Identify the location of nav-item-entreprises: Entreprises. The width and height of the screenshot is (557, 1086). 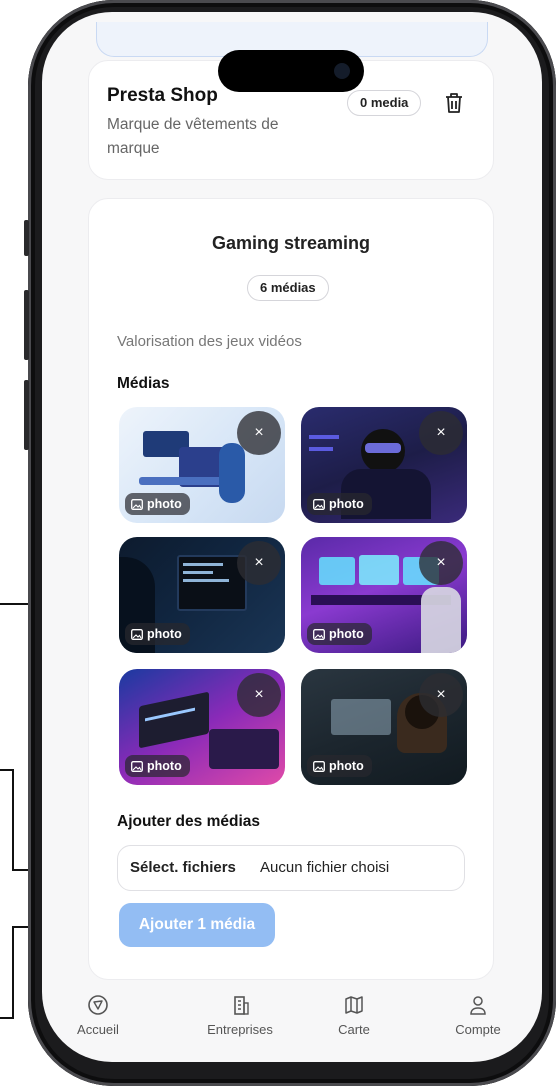
(240, 1015).